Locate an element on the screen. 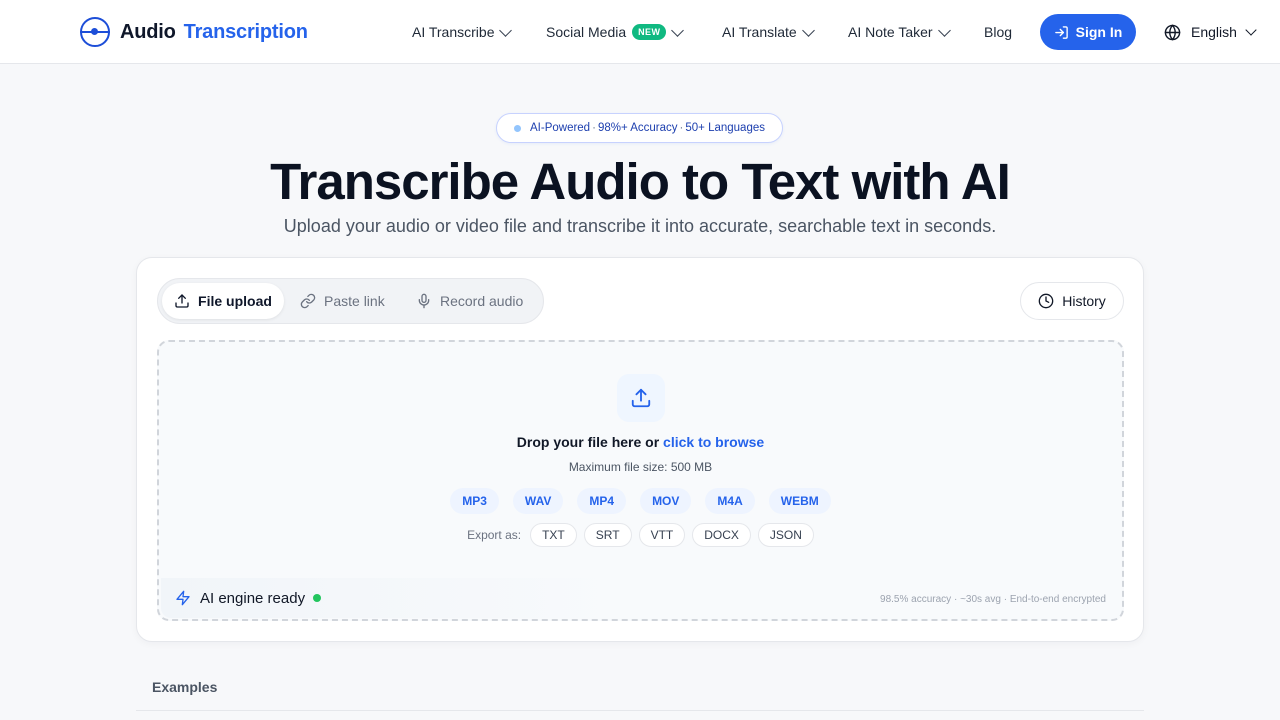  nav-social-media: Social Media NEW is located at coordinates (615, 32).